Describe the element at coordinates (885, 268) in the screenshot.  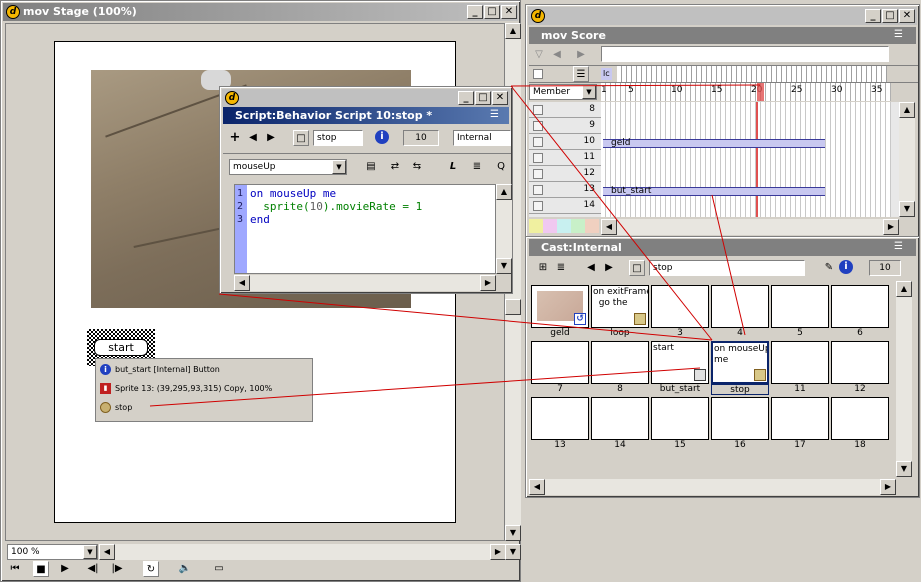
I see `cast-number-field: 10` at that location.